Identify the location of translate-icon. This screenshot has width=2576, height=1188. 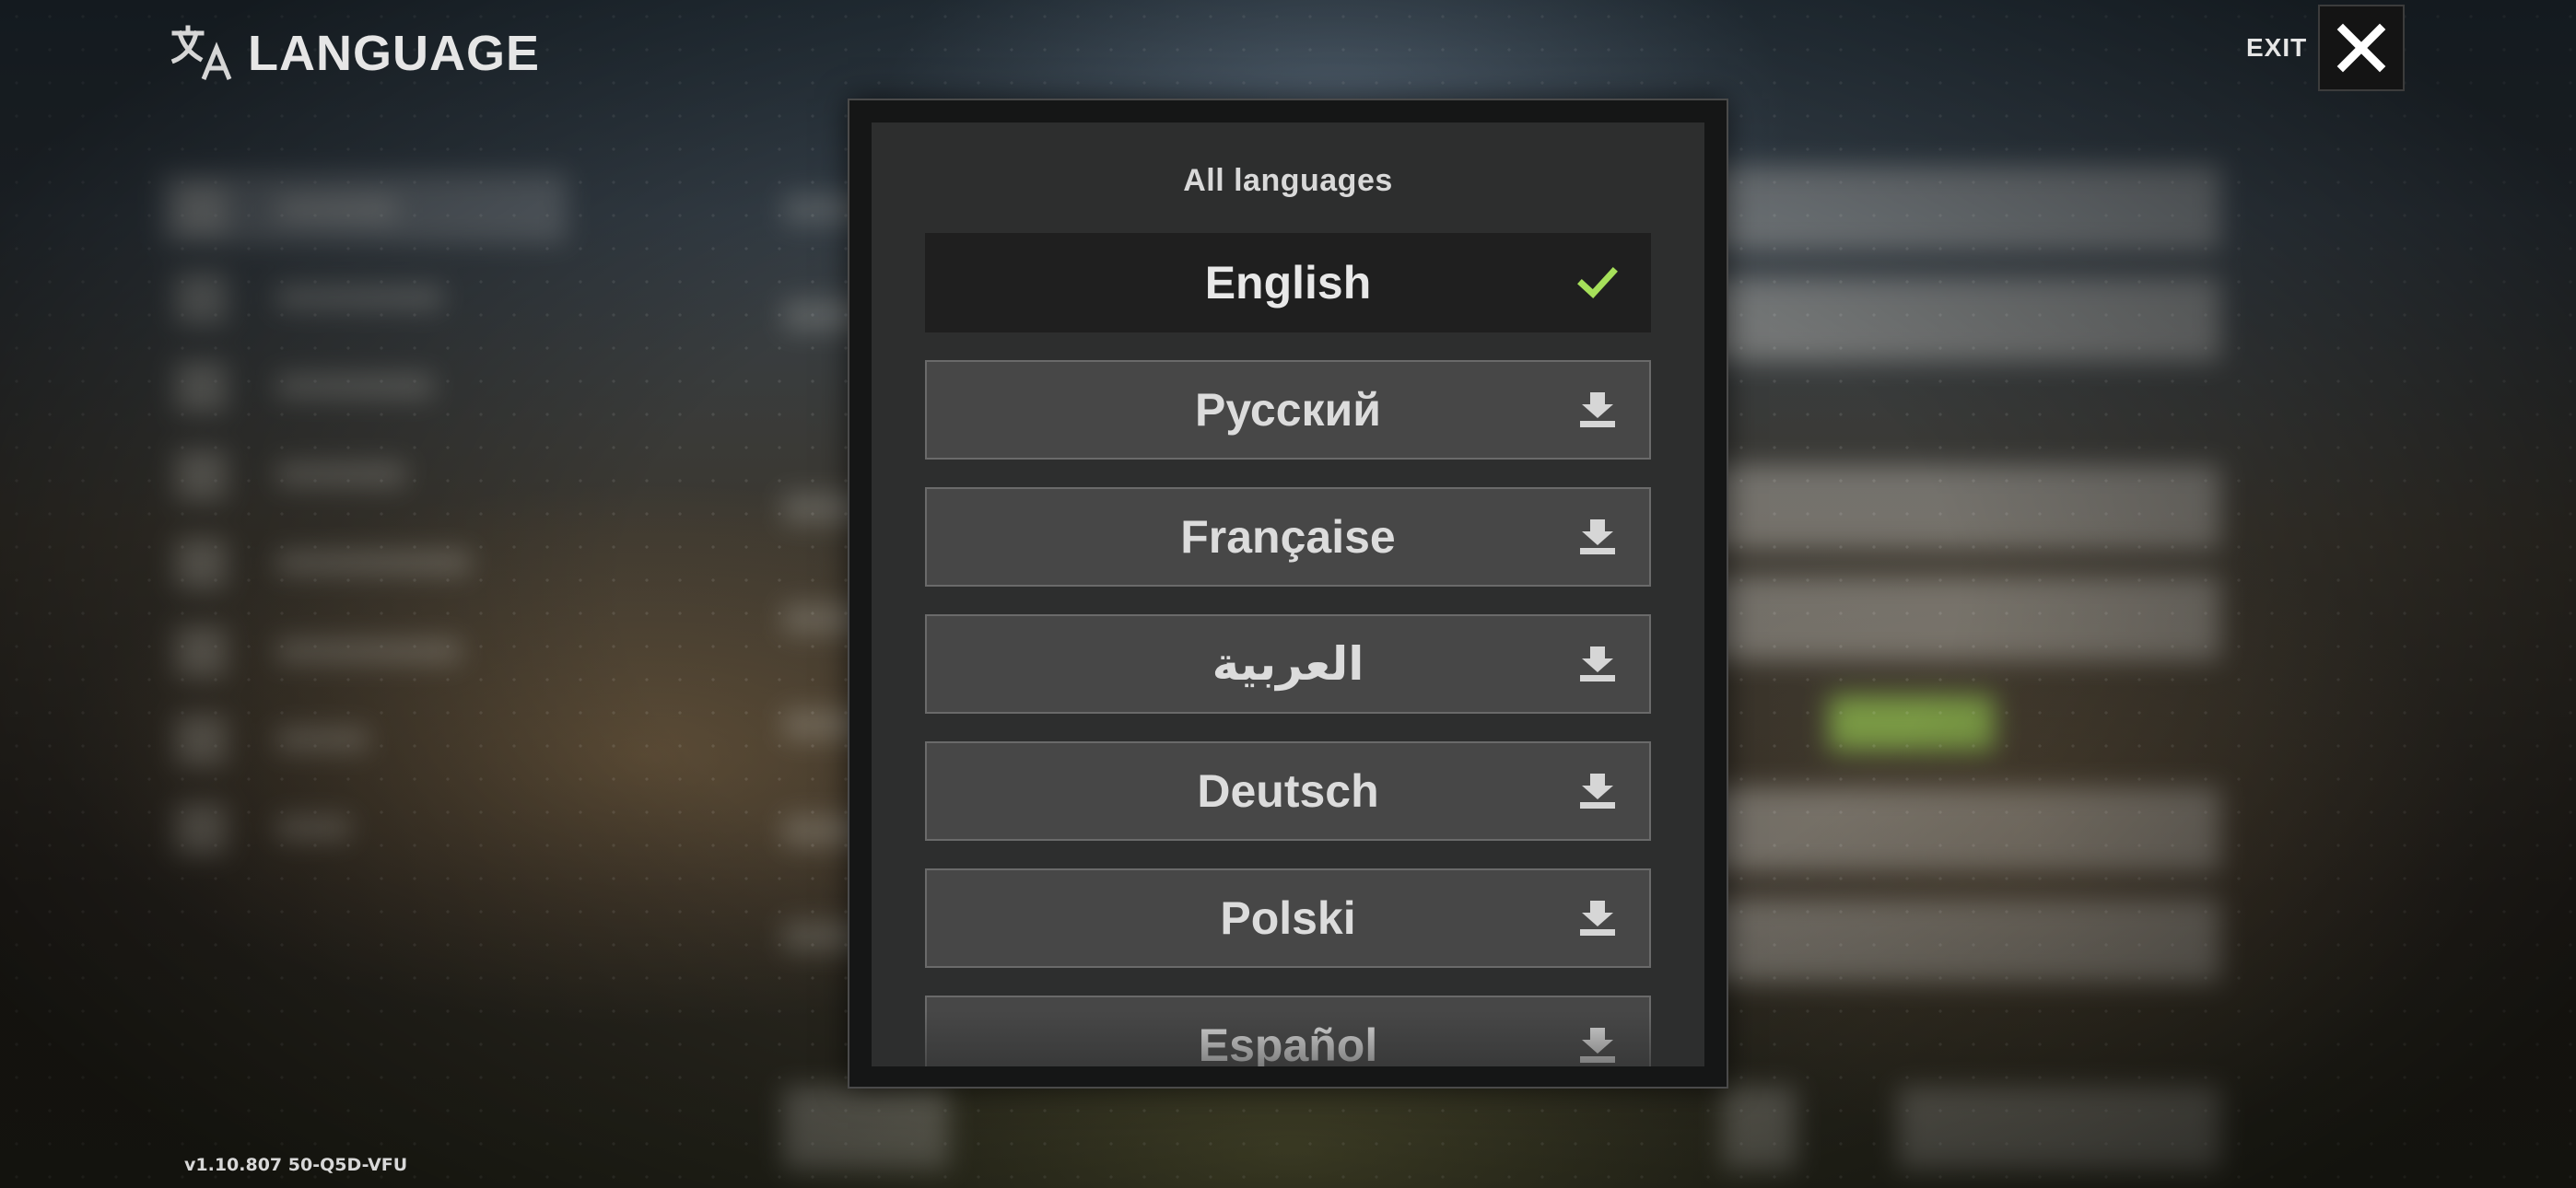
(201, 52).